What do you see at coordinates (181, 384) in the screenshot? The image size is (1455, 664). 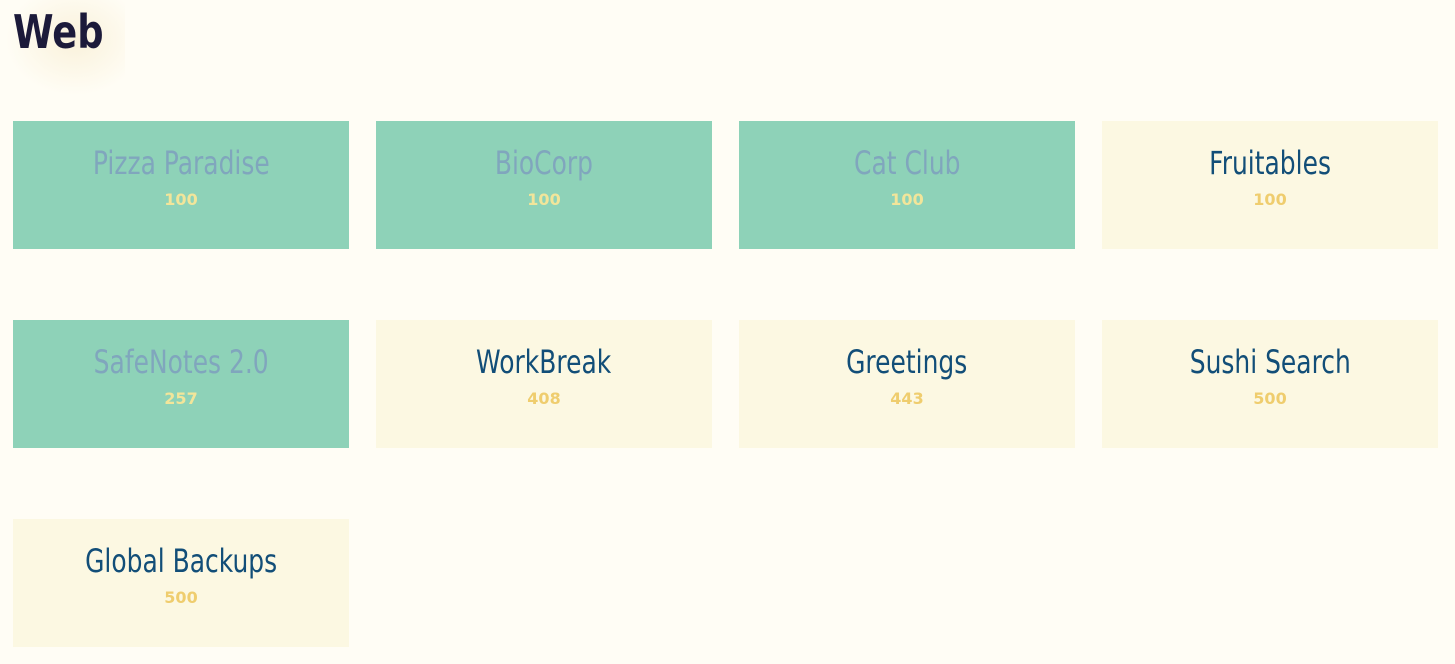 I see `challenge-card-safenotes: SafeNotes 2.0 257` at bounding box center [181, 384].